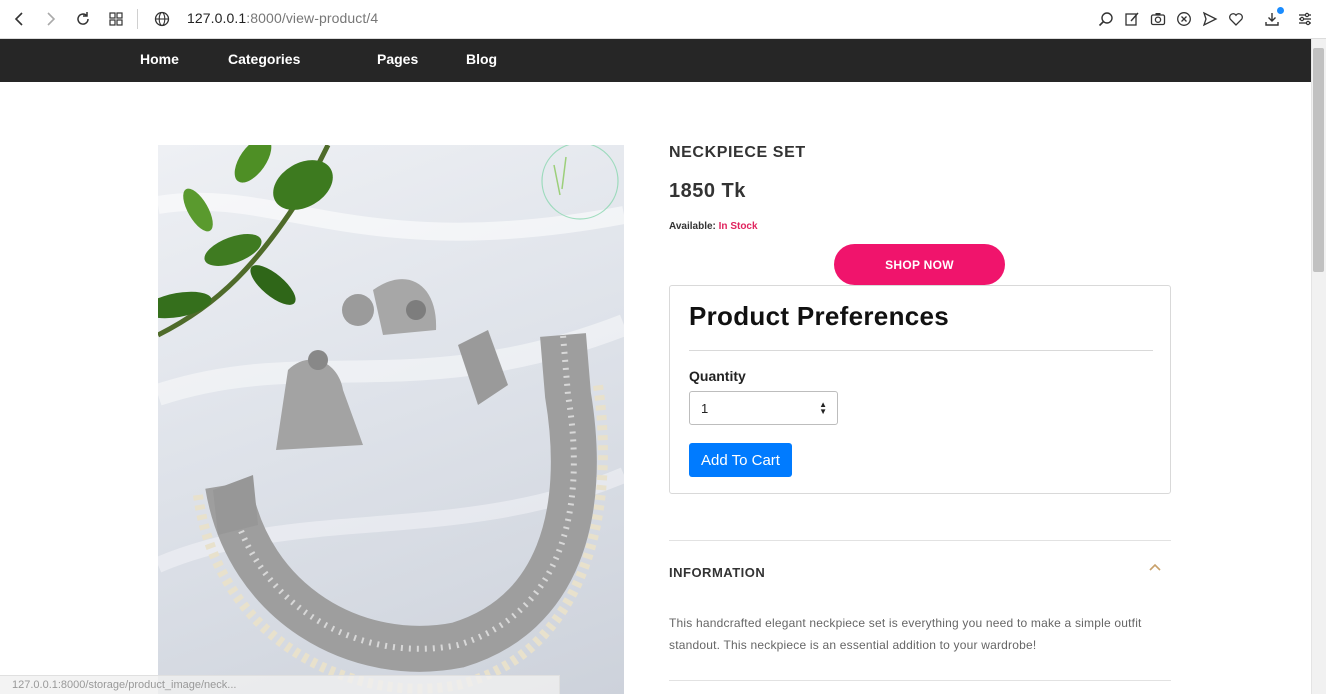  I want to click on edit-icon, so click(1132, 19).